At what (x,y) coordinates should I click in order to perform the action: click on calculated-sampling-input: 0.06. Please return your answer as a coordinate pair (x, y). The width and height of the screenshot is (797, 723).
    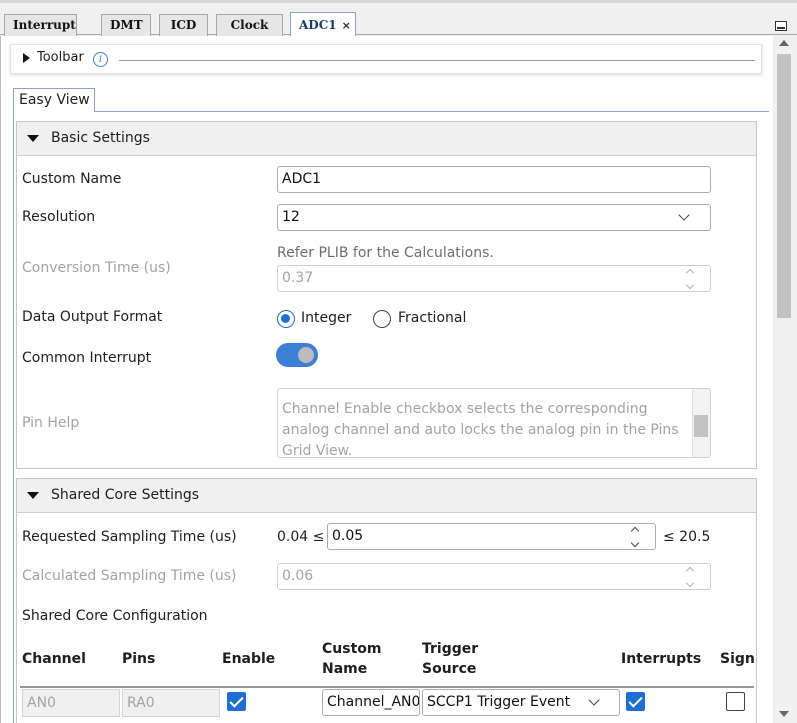
    Looking at the image, I should click on (494, 576).